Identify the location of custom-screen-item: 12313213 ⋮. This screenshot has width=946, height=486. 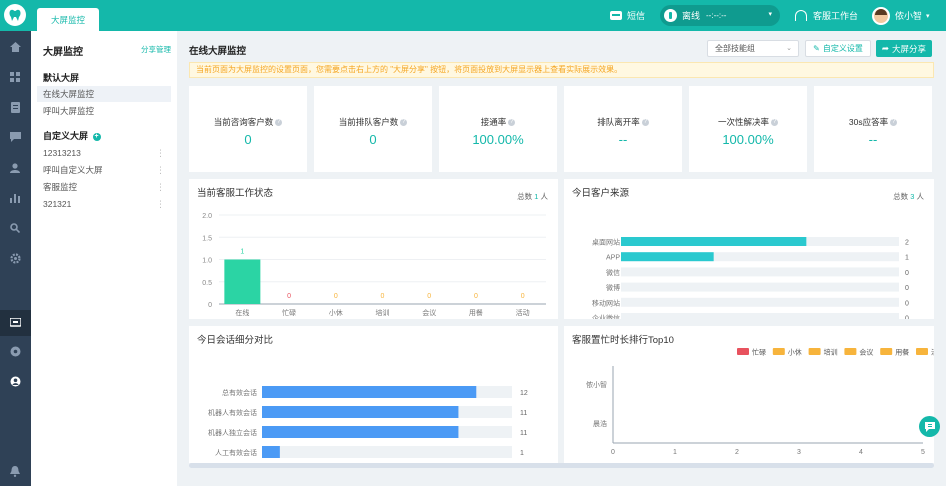
(104, 153).